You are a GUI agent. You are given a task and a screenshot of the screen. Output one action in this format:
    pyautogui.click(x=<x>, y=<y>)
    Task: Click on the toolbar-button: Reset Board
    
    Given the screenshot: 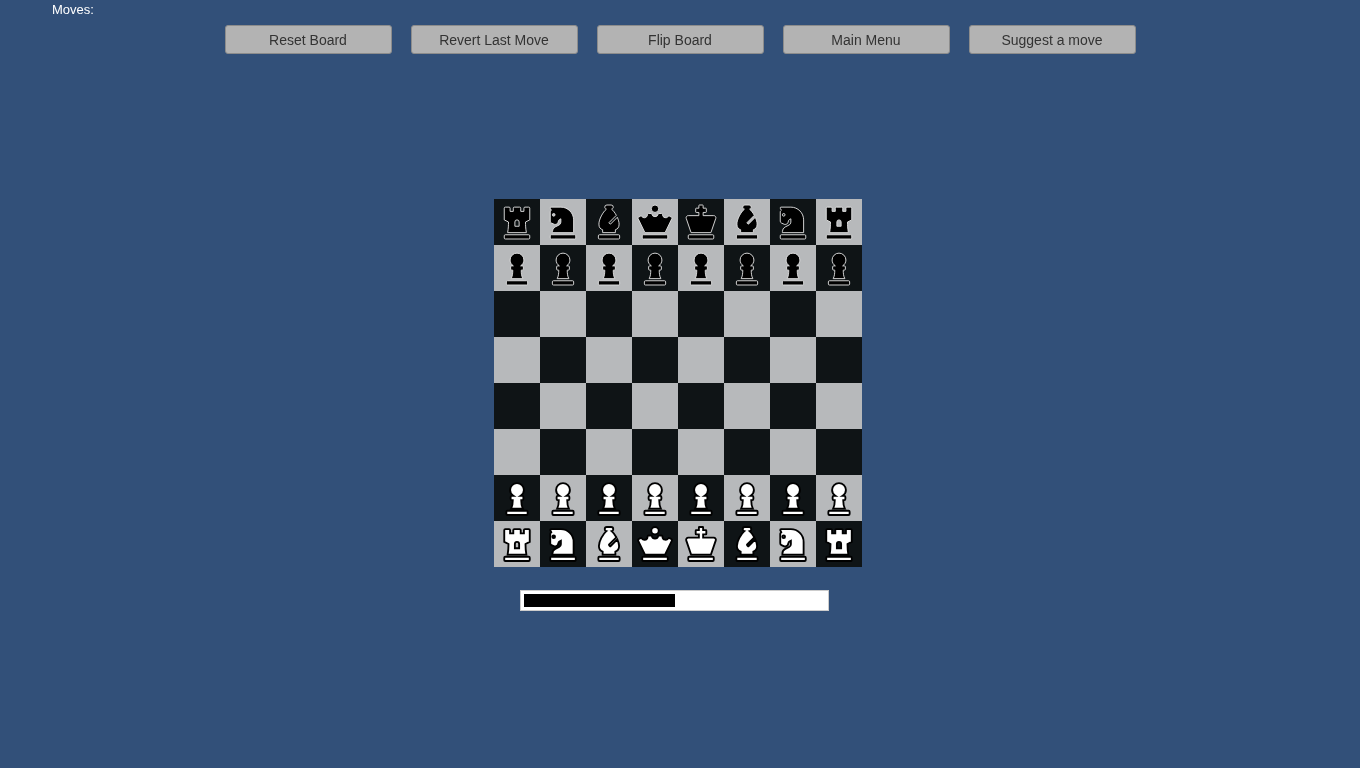 What is the action you would take?
    pyautogui.click(x=308, y=39)
    